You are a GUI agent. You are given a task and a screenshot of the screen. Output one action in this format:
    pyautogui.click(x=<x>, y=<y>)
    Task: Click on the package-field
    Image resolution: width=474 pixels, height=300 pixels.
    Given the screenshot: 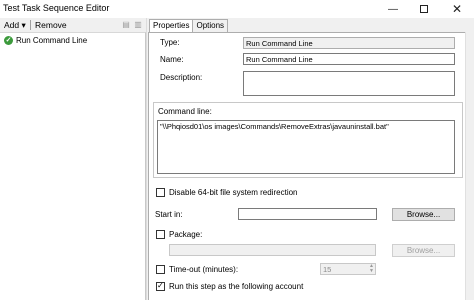 What is the action you would take?
    pyautogui.click(x=272, y=250)
    